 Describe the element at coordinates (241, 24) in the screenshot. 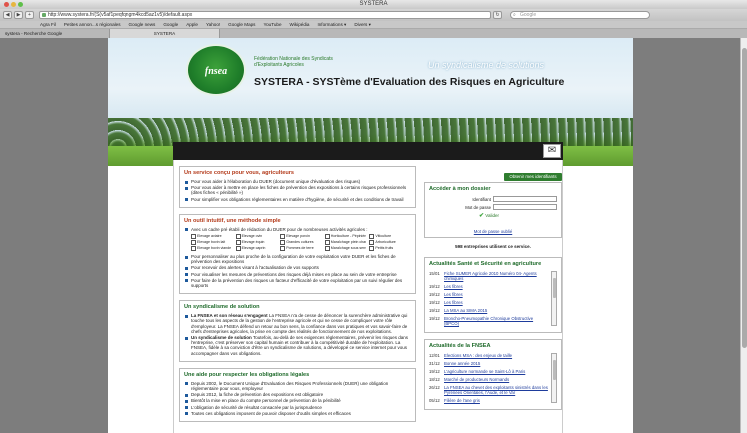

I see `bookmark-item: Google Maps` at that location.